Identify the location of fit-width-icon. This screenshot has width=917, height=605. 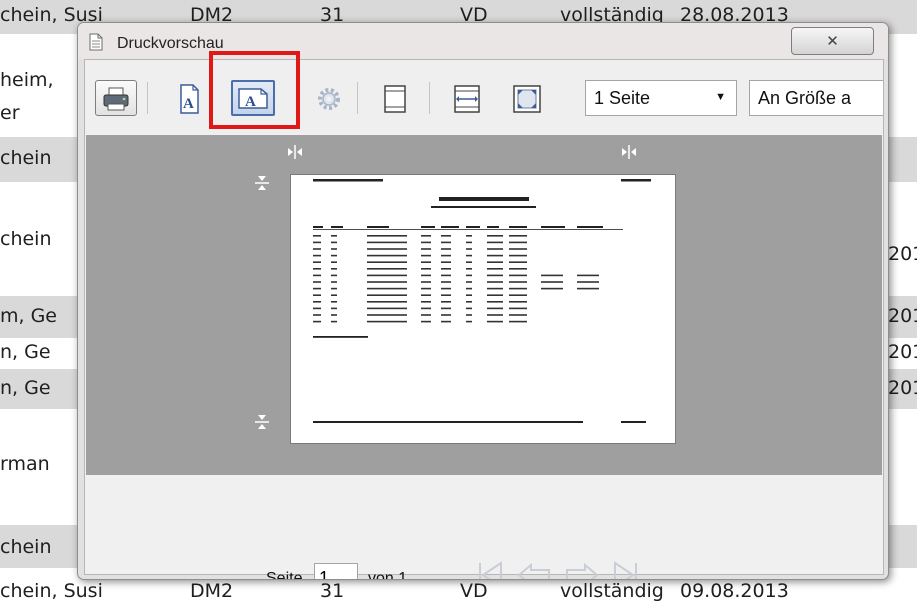
(467, 99).